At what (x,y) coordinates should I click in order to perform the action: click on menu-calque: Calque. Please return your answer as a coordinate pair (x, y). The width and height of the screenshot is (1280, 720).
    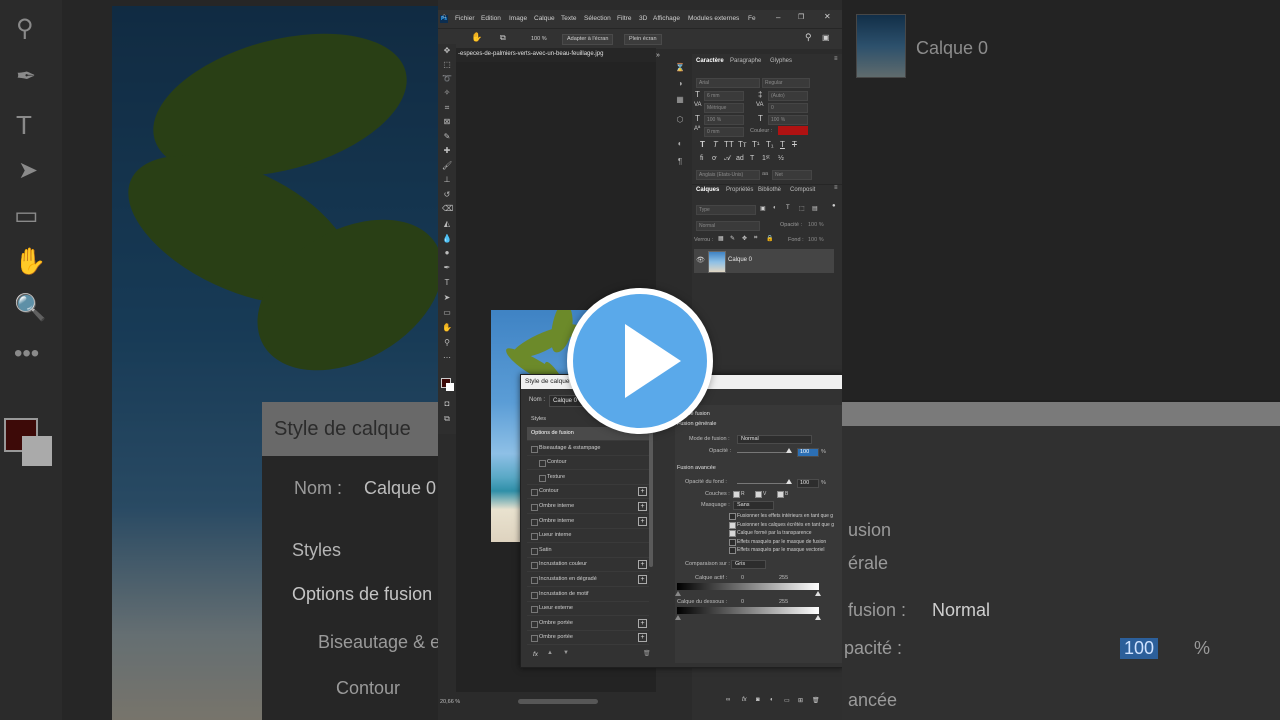
    Looking at the image, I should click on (544, 18).